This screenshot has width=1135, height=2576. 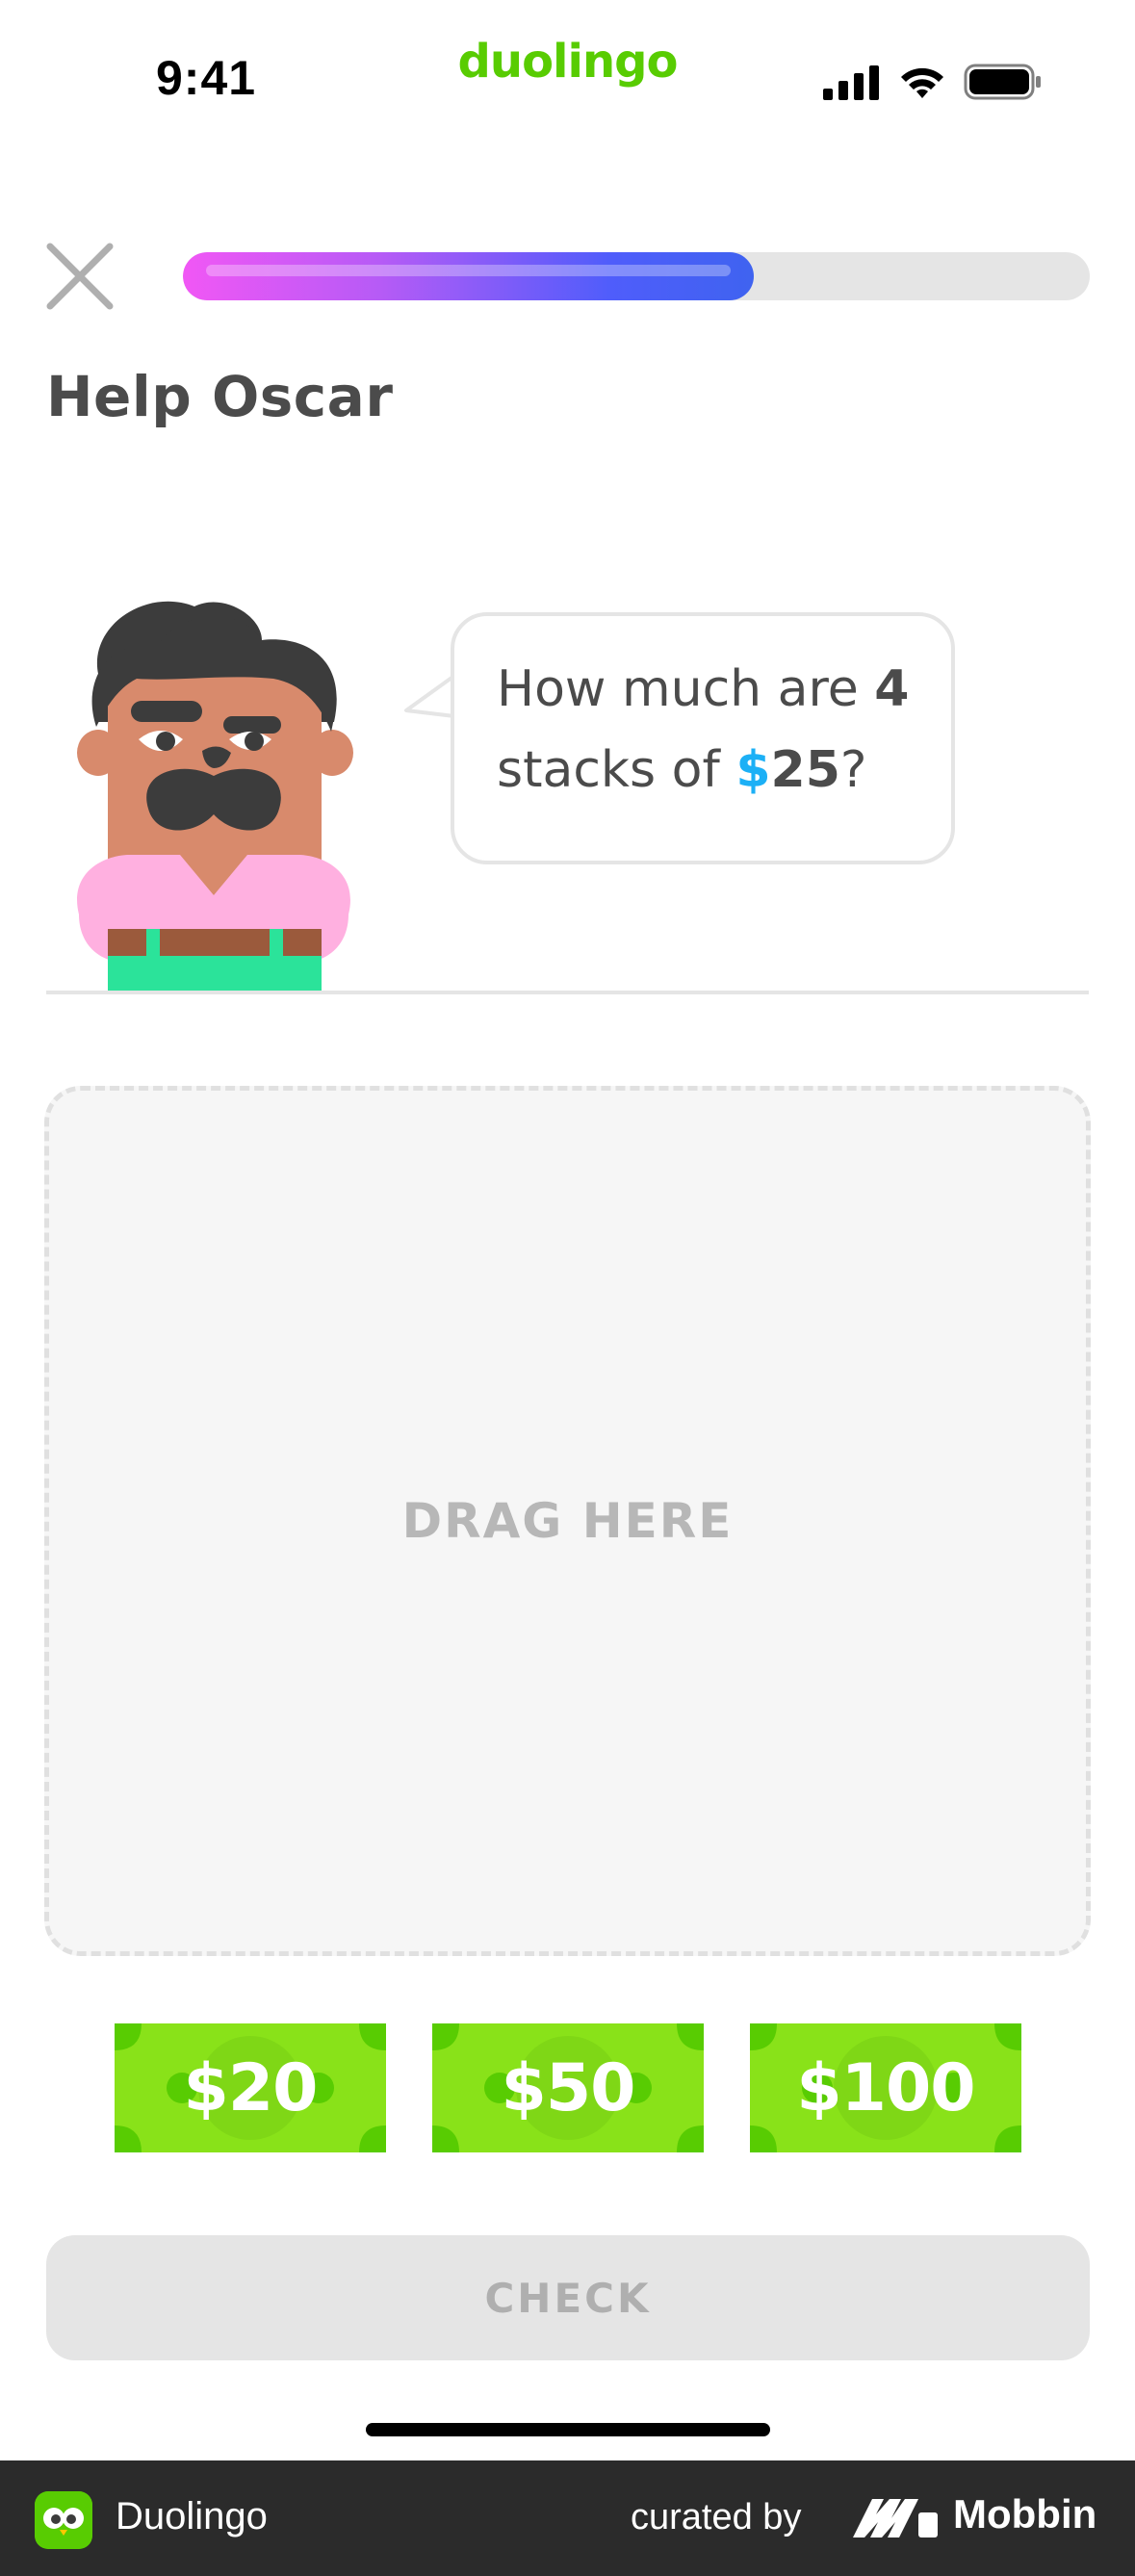 What do you see at coordinates (851, 82) in the screenshot?
I see `cellular-signal-icon` at bounding box center [851, 82].